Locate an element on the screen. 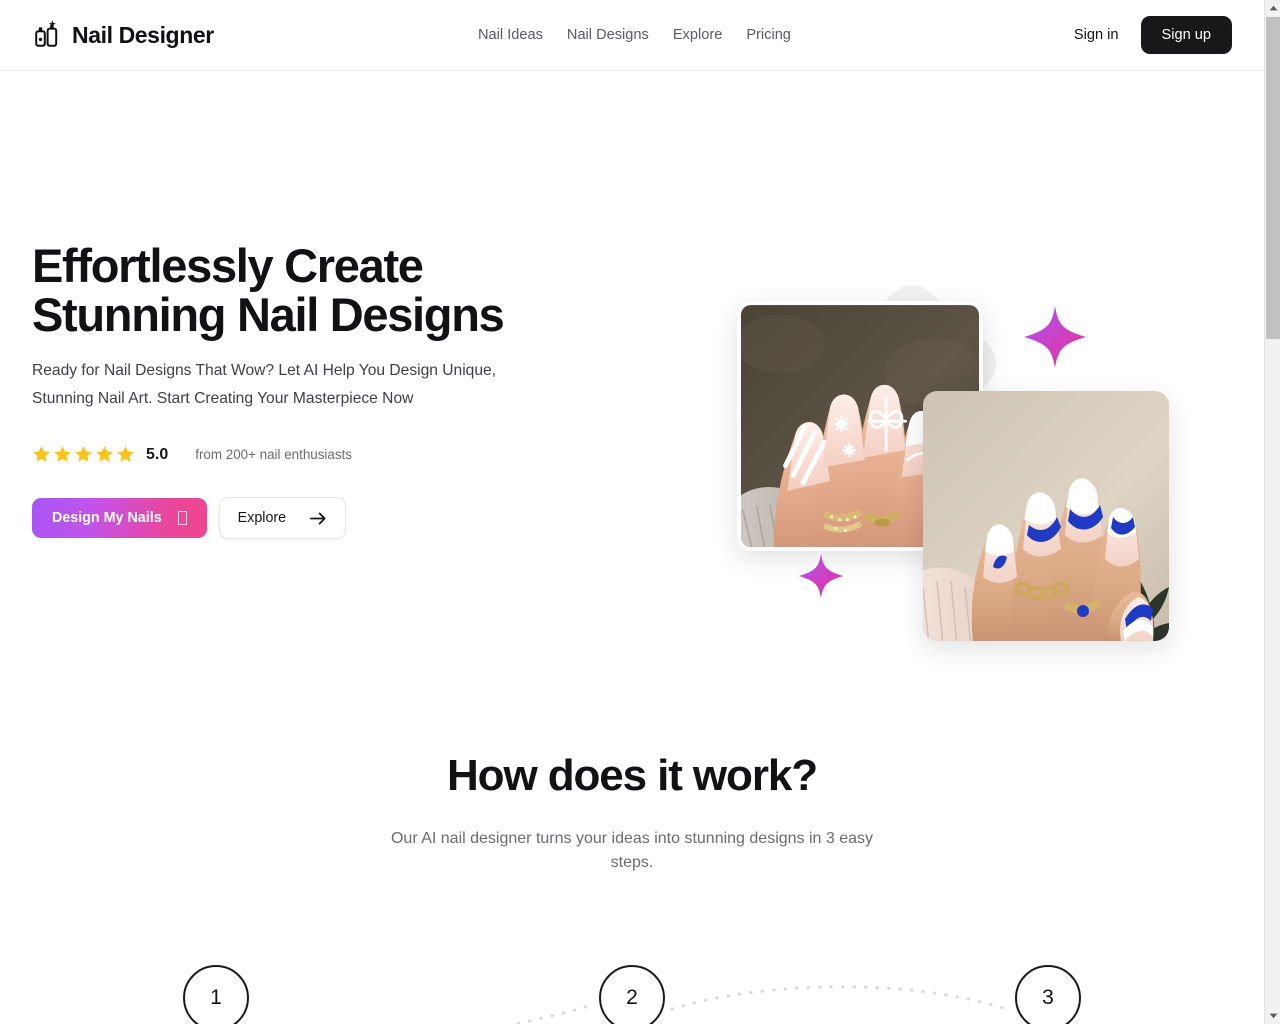 Image resolution: width=1280 pixels, height=1024 pixels. explore-button: Explore is located at coordinates (282, 518).